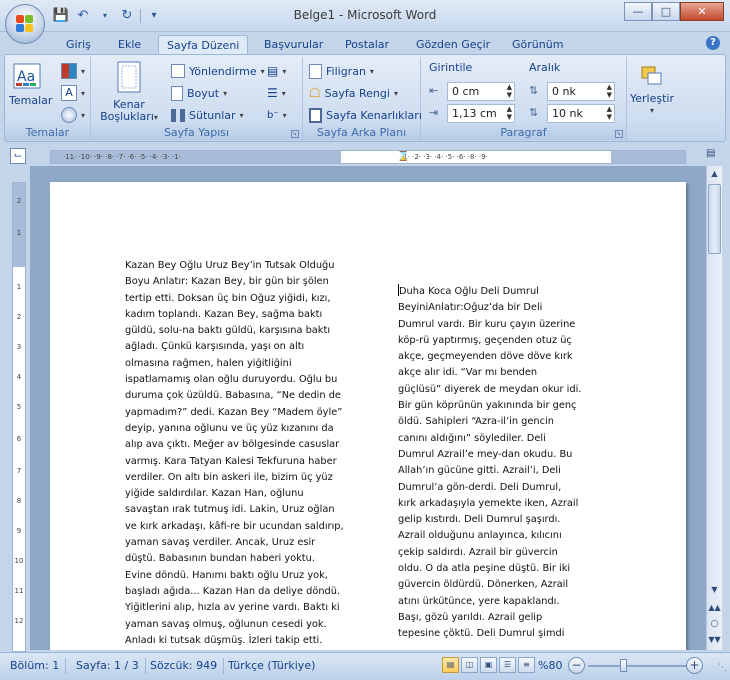 This screenshot has height=680, width=730. I want to click on tab-ekle: Ekle, so click(129, 44).